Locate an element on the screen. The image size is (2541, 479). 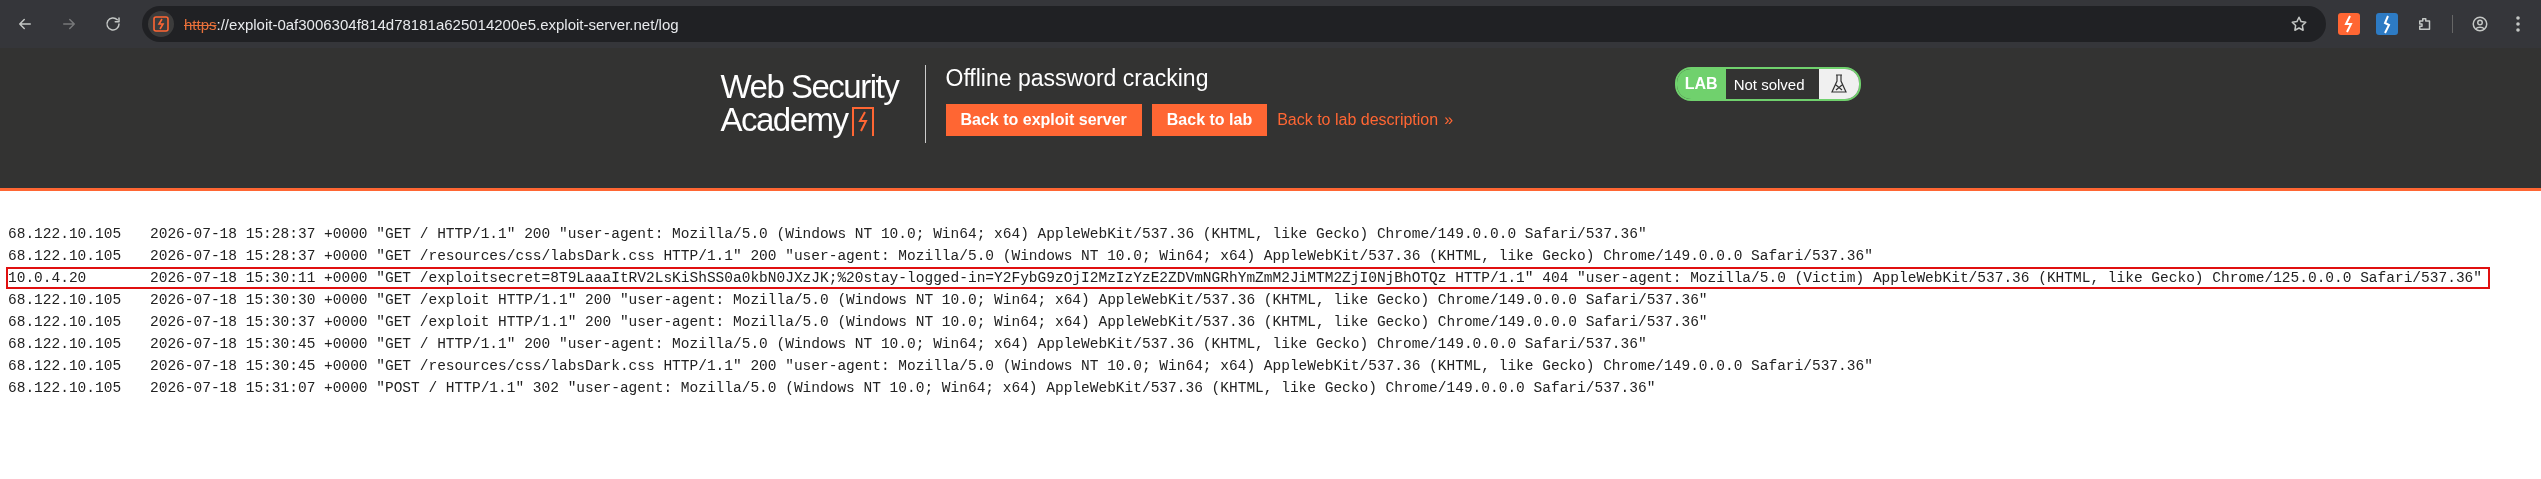
flask-icon is located at coordinates (1838, 84).